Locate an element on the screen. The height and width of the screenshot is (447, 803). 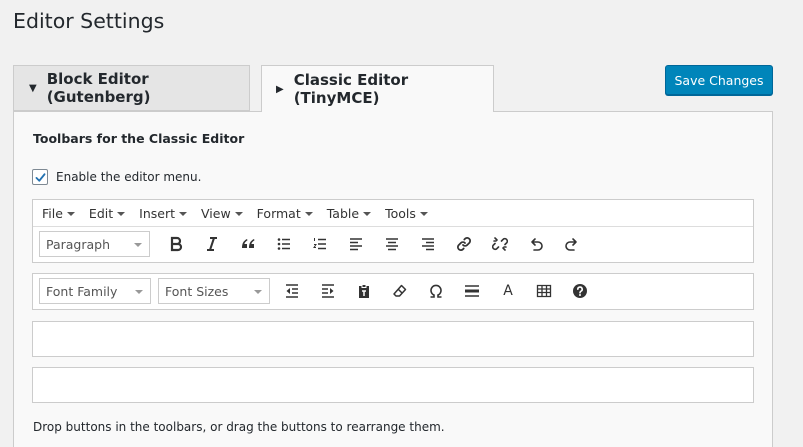
redo-icon is located at coordinates (571, 244).